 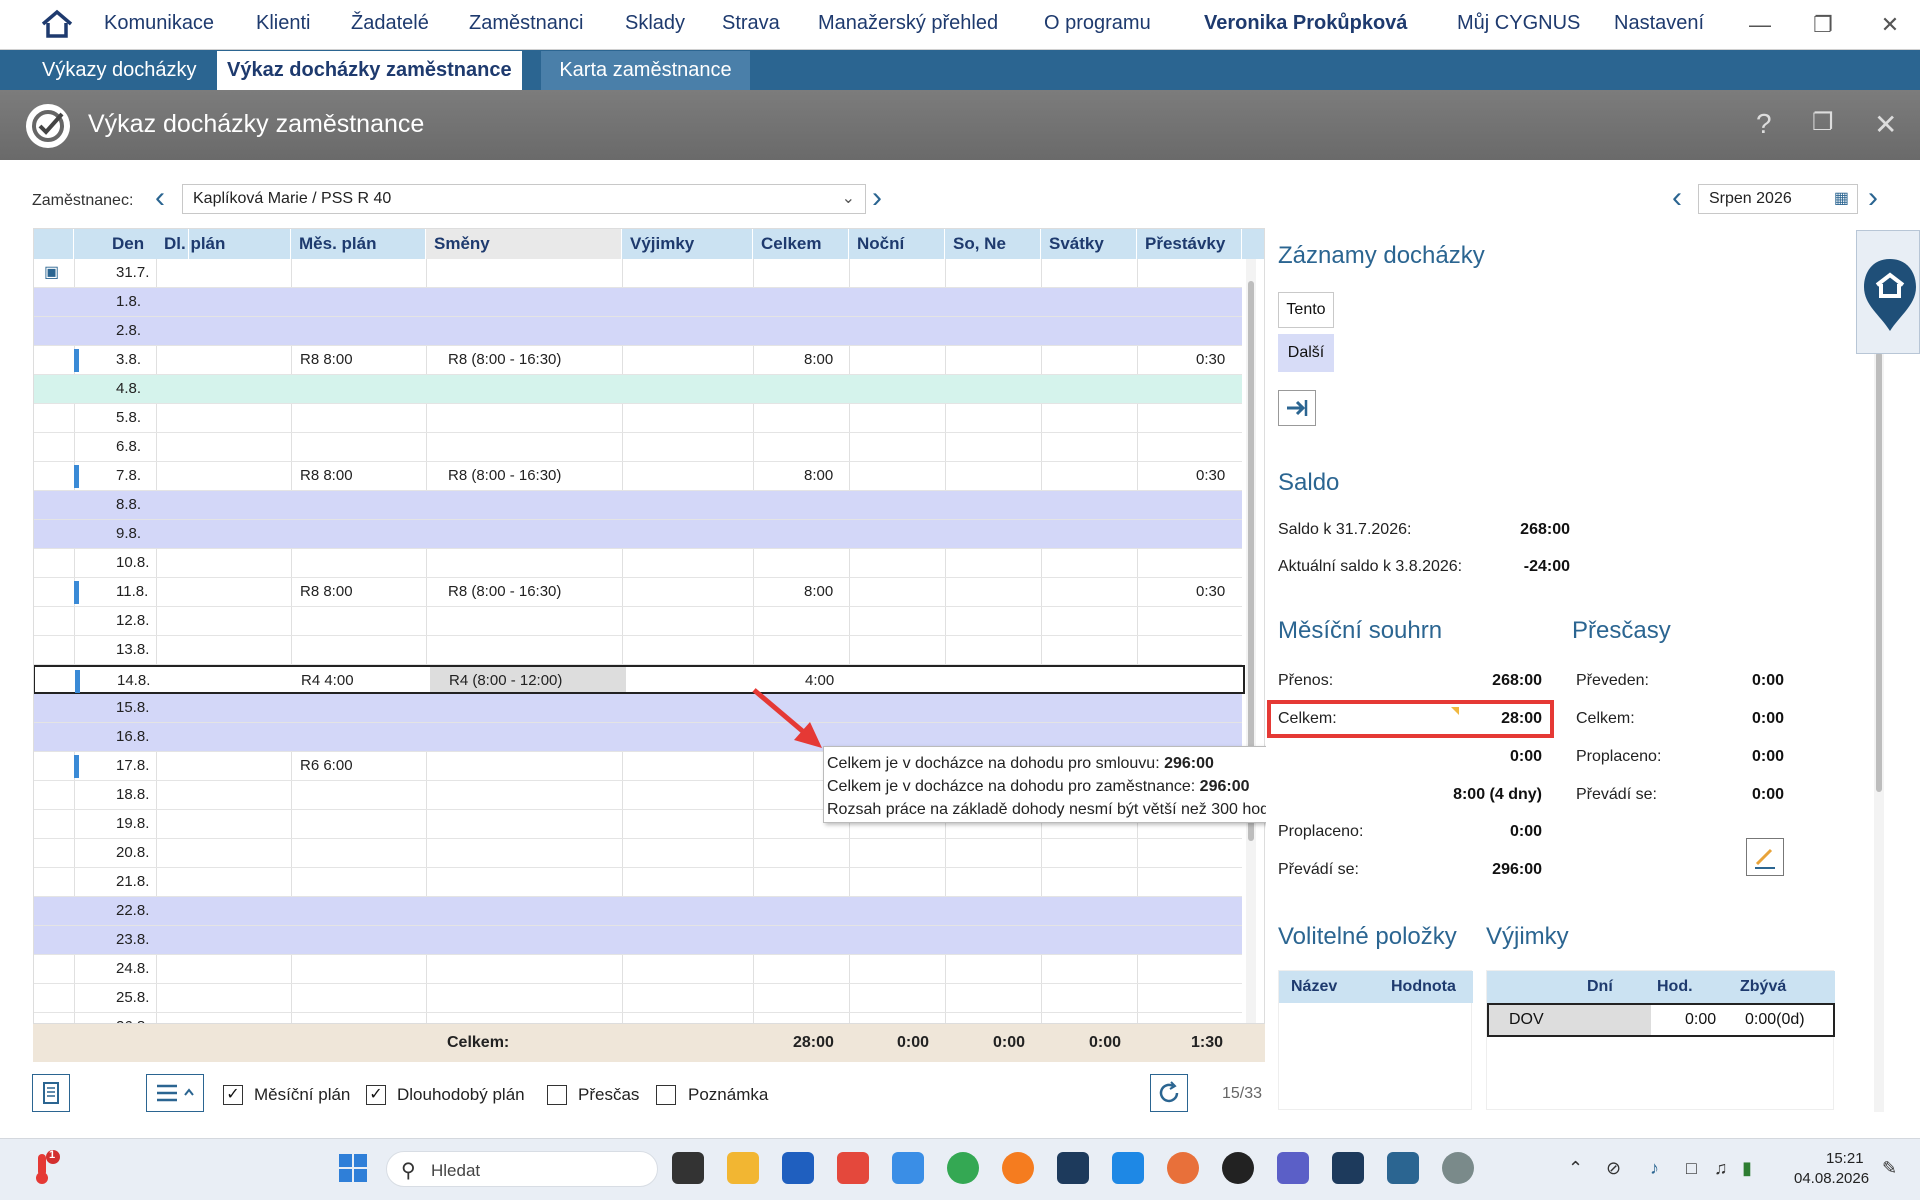 I want to click on tab-vykazy-dochazky: Výkazy docházky, so click(x=119, y=70).